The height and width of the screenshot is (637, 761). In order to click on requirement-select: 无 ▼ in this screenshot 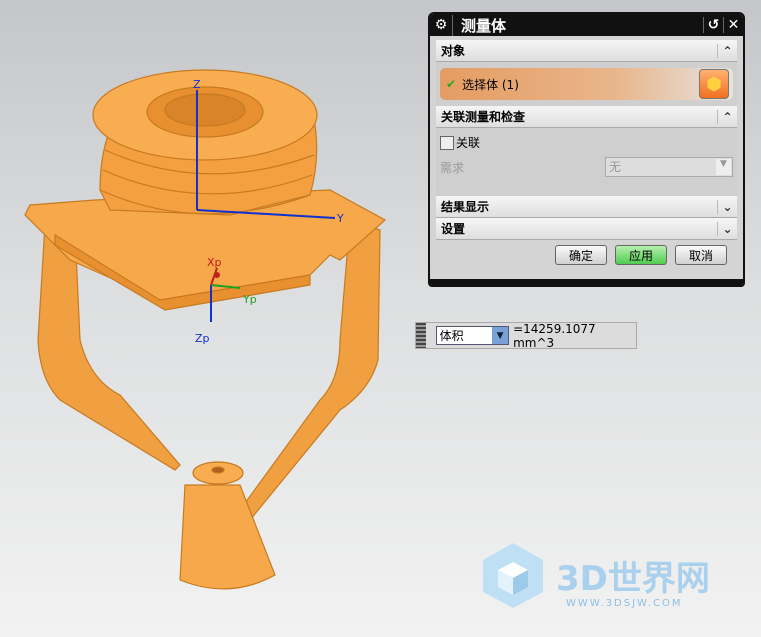, I will do `click(669, 167)`.